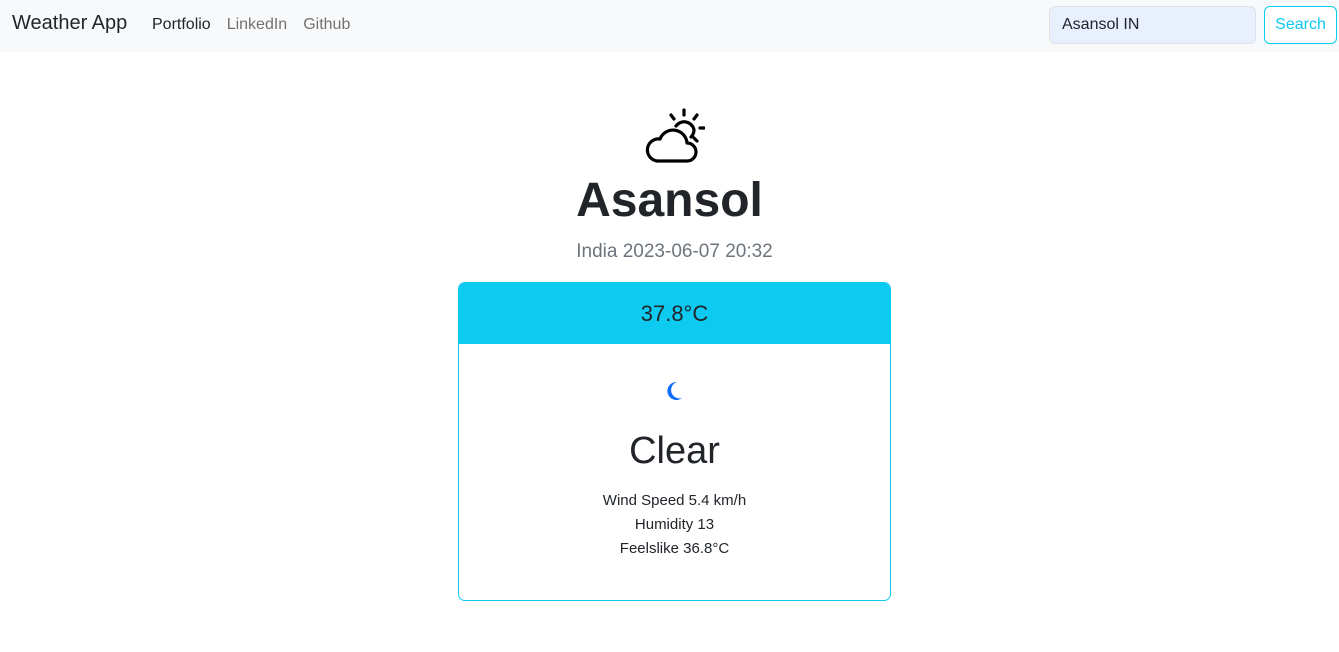 The height and width of the screenshot is (652, 1339). I want to click on temperature-header: 37.8°C, so click(674, 313).